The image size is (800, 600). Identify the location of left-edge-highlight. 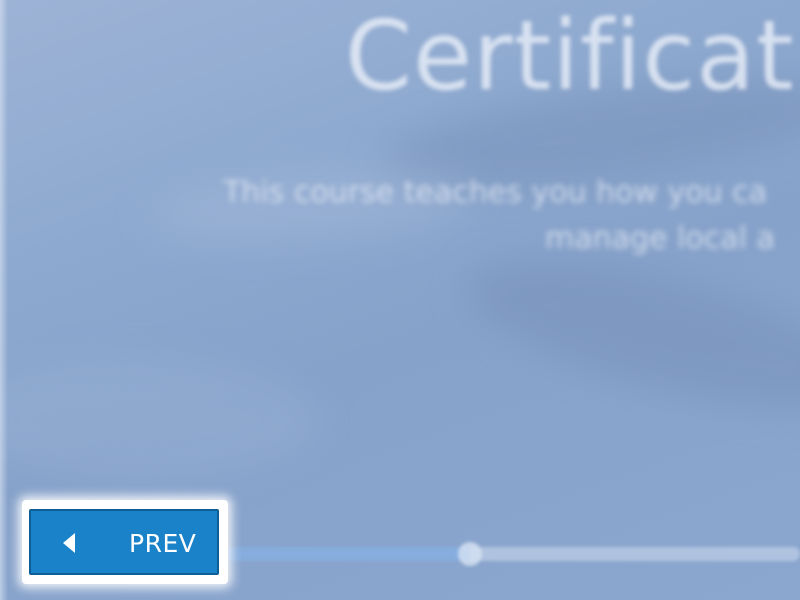
(4, 300).